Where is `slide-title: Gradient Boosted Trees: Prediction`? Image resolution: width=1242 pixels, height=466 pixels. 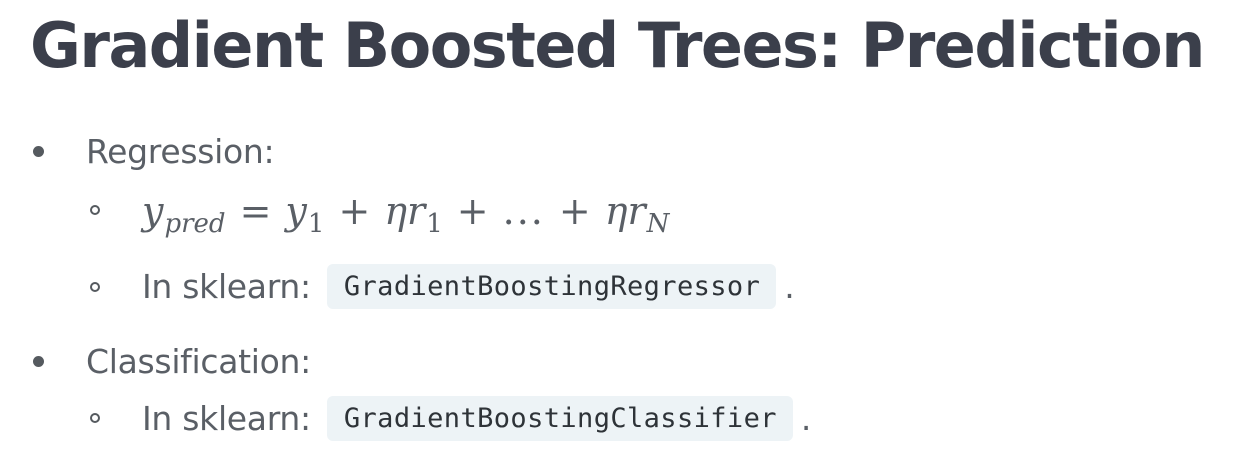 slide-title: Gradient Boosted Trees: Prediction is located at coordinates (617, 45).